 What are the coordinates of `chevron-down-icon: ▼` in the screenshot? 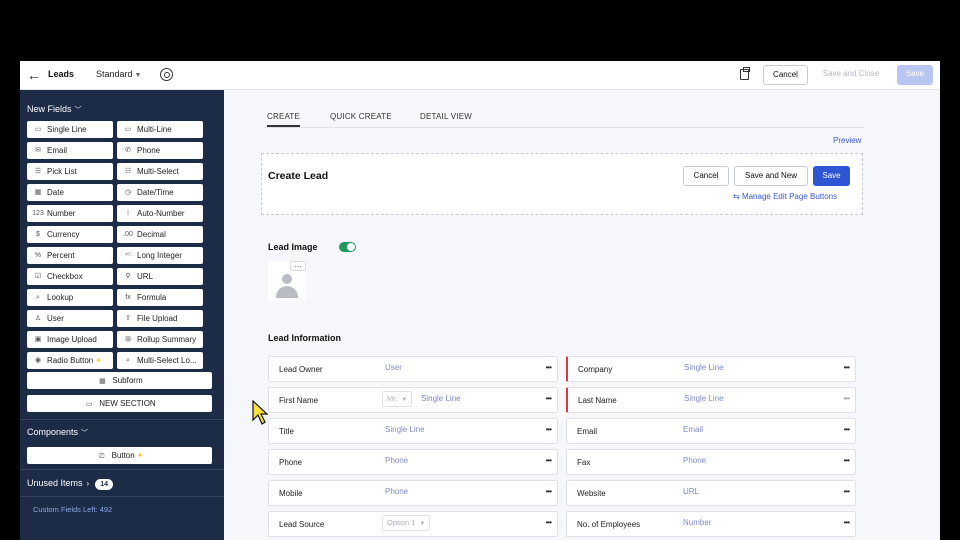 It's located at (404, 400).